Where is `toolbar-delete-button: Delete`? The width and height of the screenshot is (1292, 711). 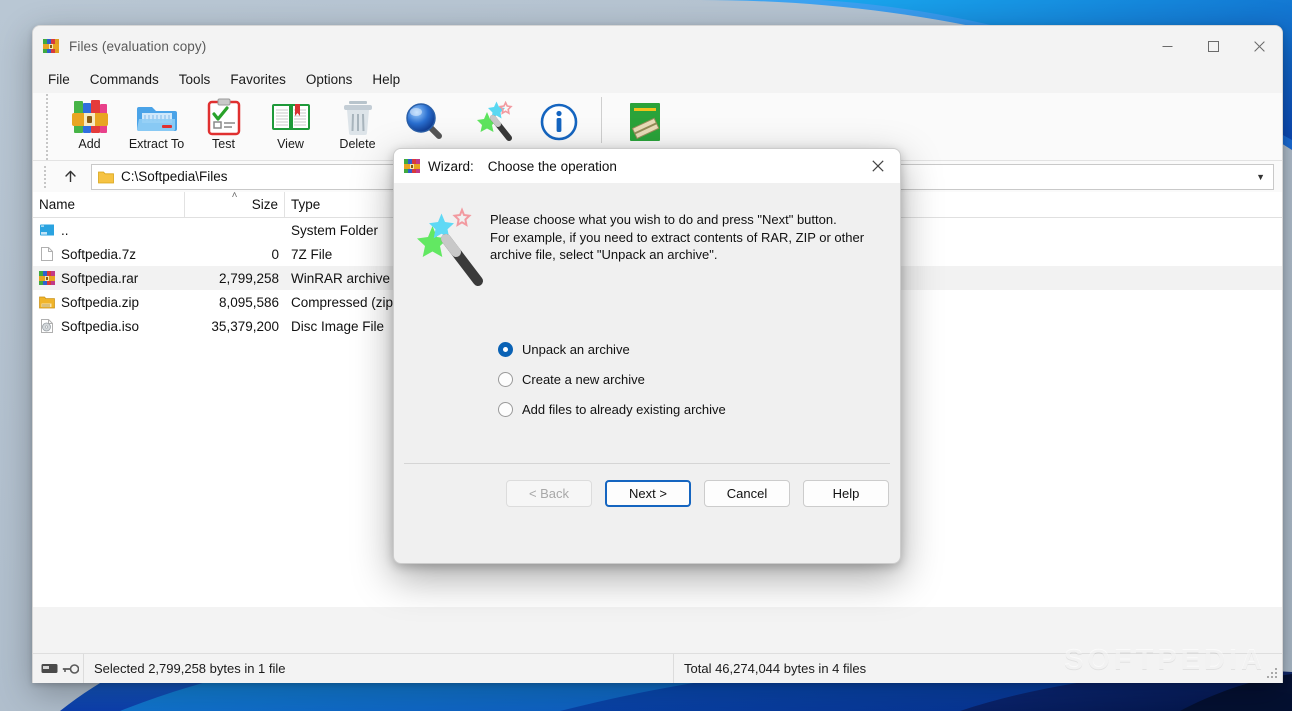
toolbar-delete-button: Delete is located at coordinates (357, 122).